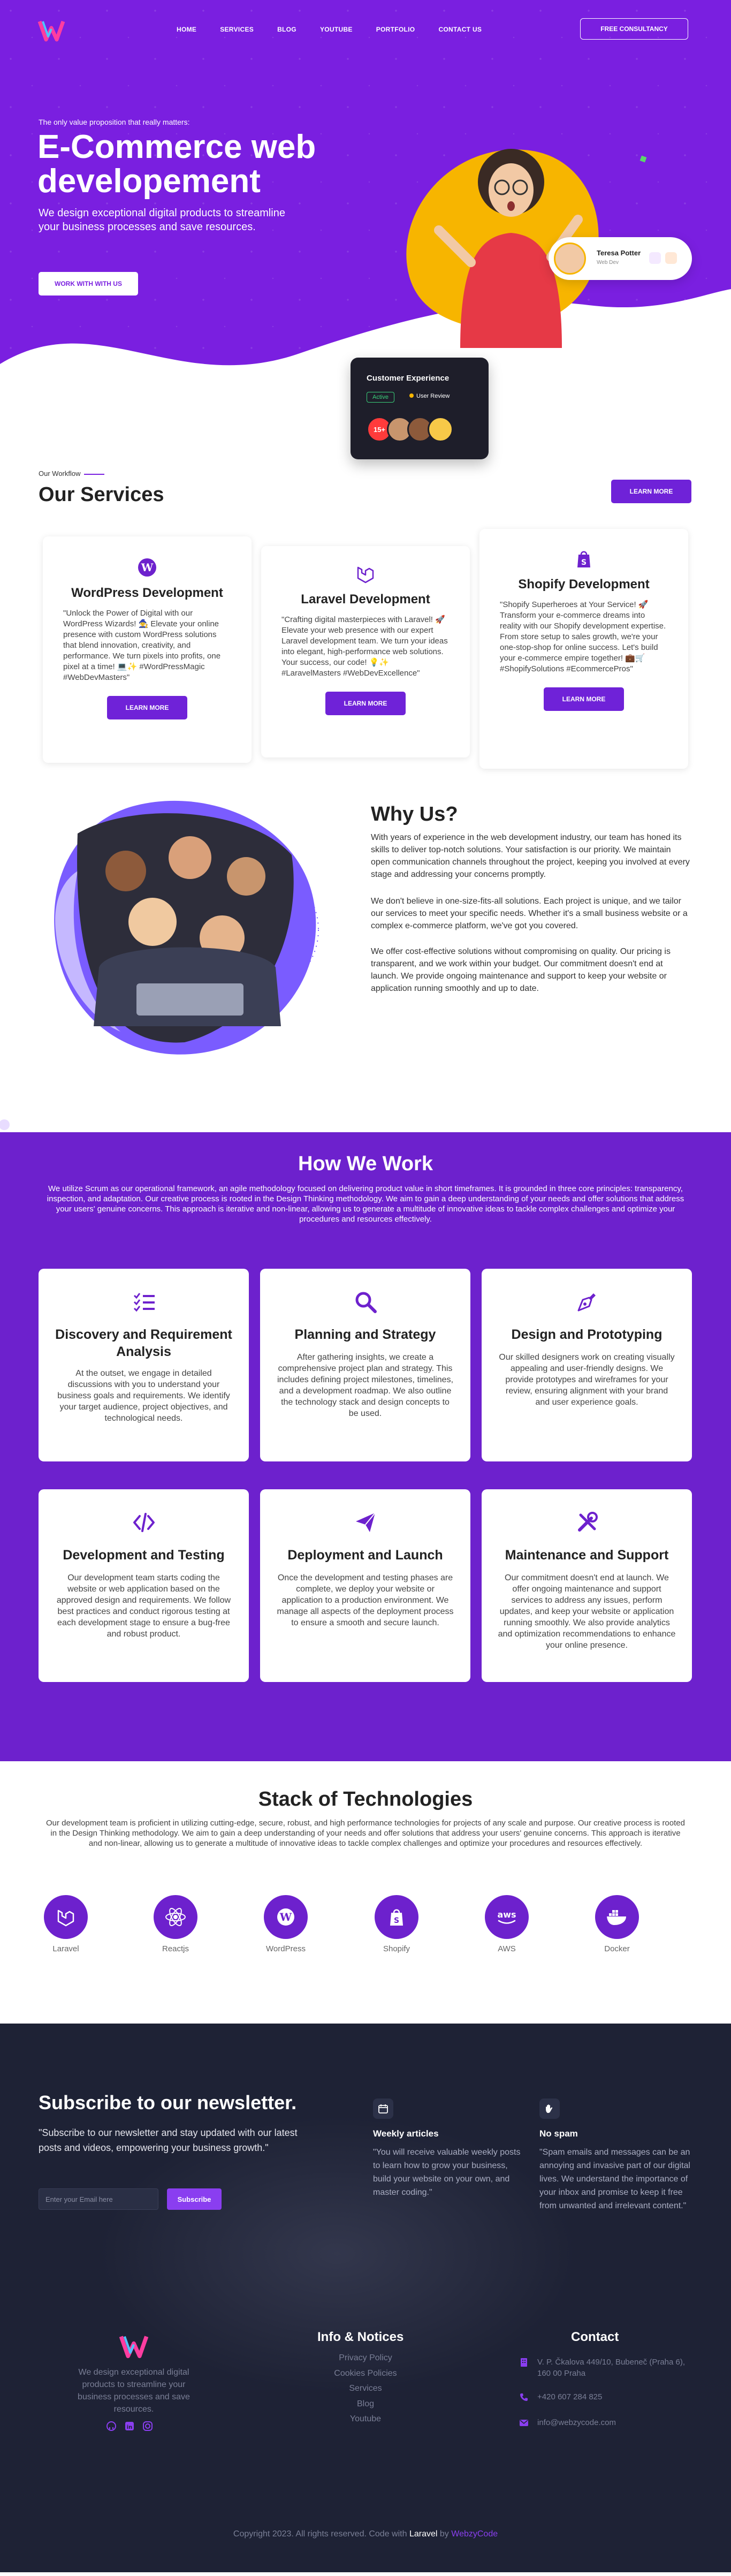  I want to click on contact-email: info@webzycode.com, so click(607, 2422).